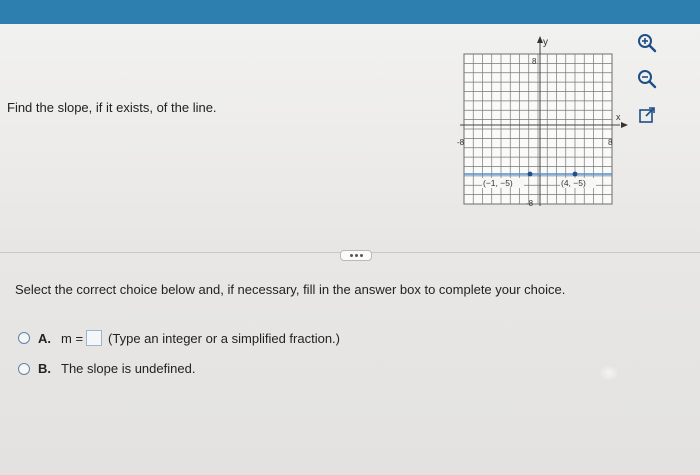 The image size is (700, 475). I want to click on y-tick-top: 8, so click(534, 61).